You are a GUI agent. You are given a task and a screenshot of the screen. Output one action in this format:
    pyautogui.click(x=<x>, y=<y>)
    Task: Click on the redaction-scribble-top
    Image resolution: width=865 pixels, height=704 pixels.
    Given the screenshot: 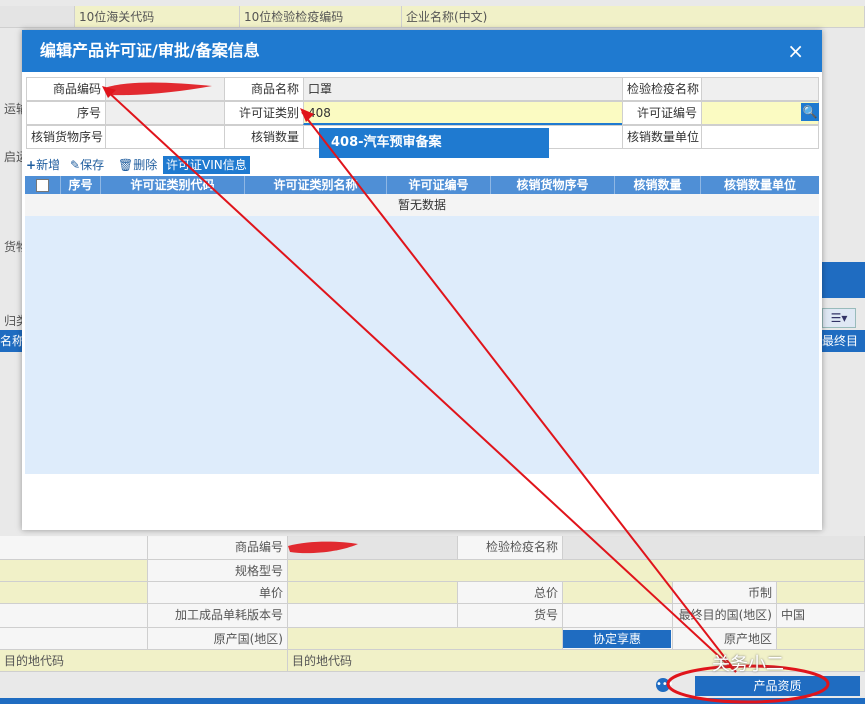 What is the action you would take?
    pyautogui.click(x=158, y=89)
    